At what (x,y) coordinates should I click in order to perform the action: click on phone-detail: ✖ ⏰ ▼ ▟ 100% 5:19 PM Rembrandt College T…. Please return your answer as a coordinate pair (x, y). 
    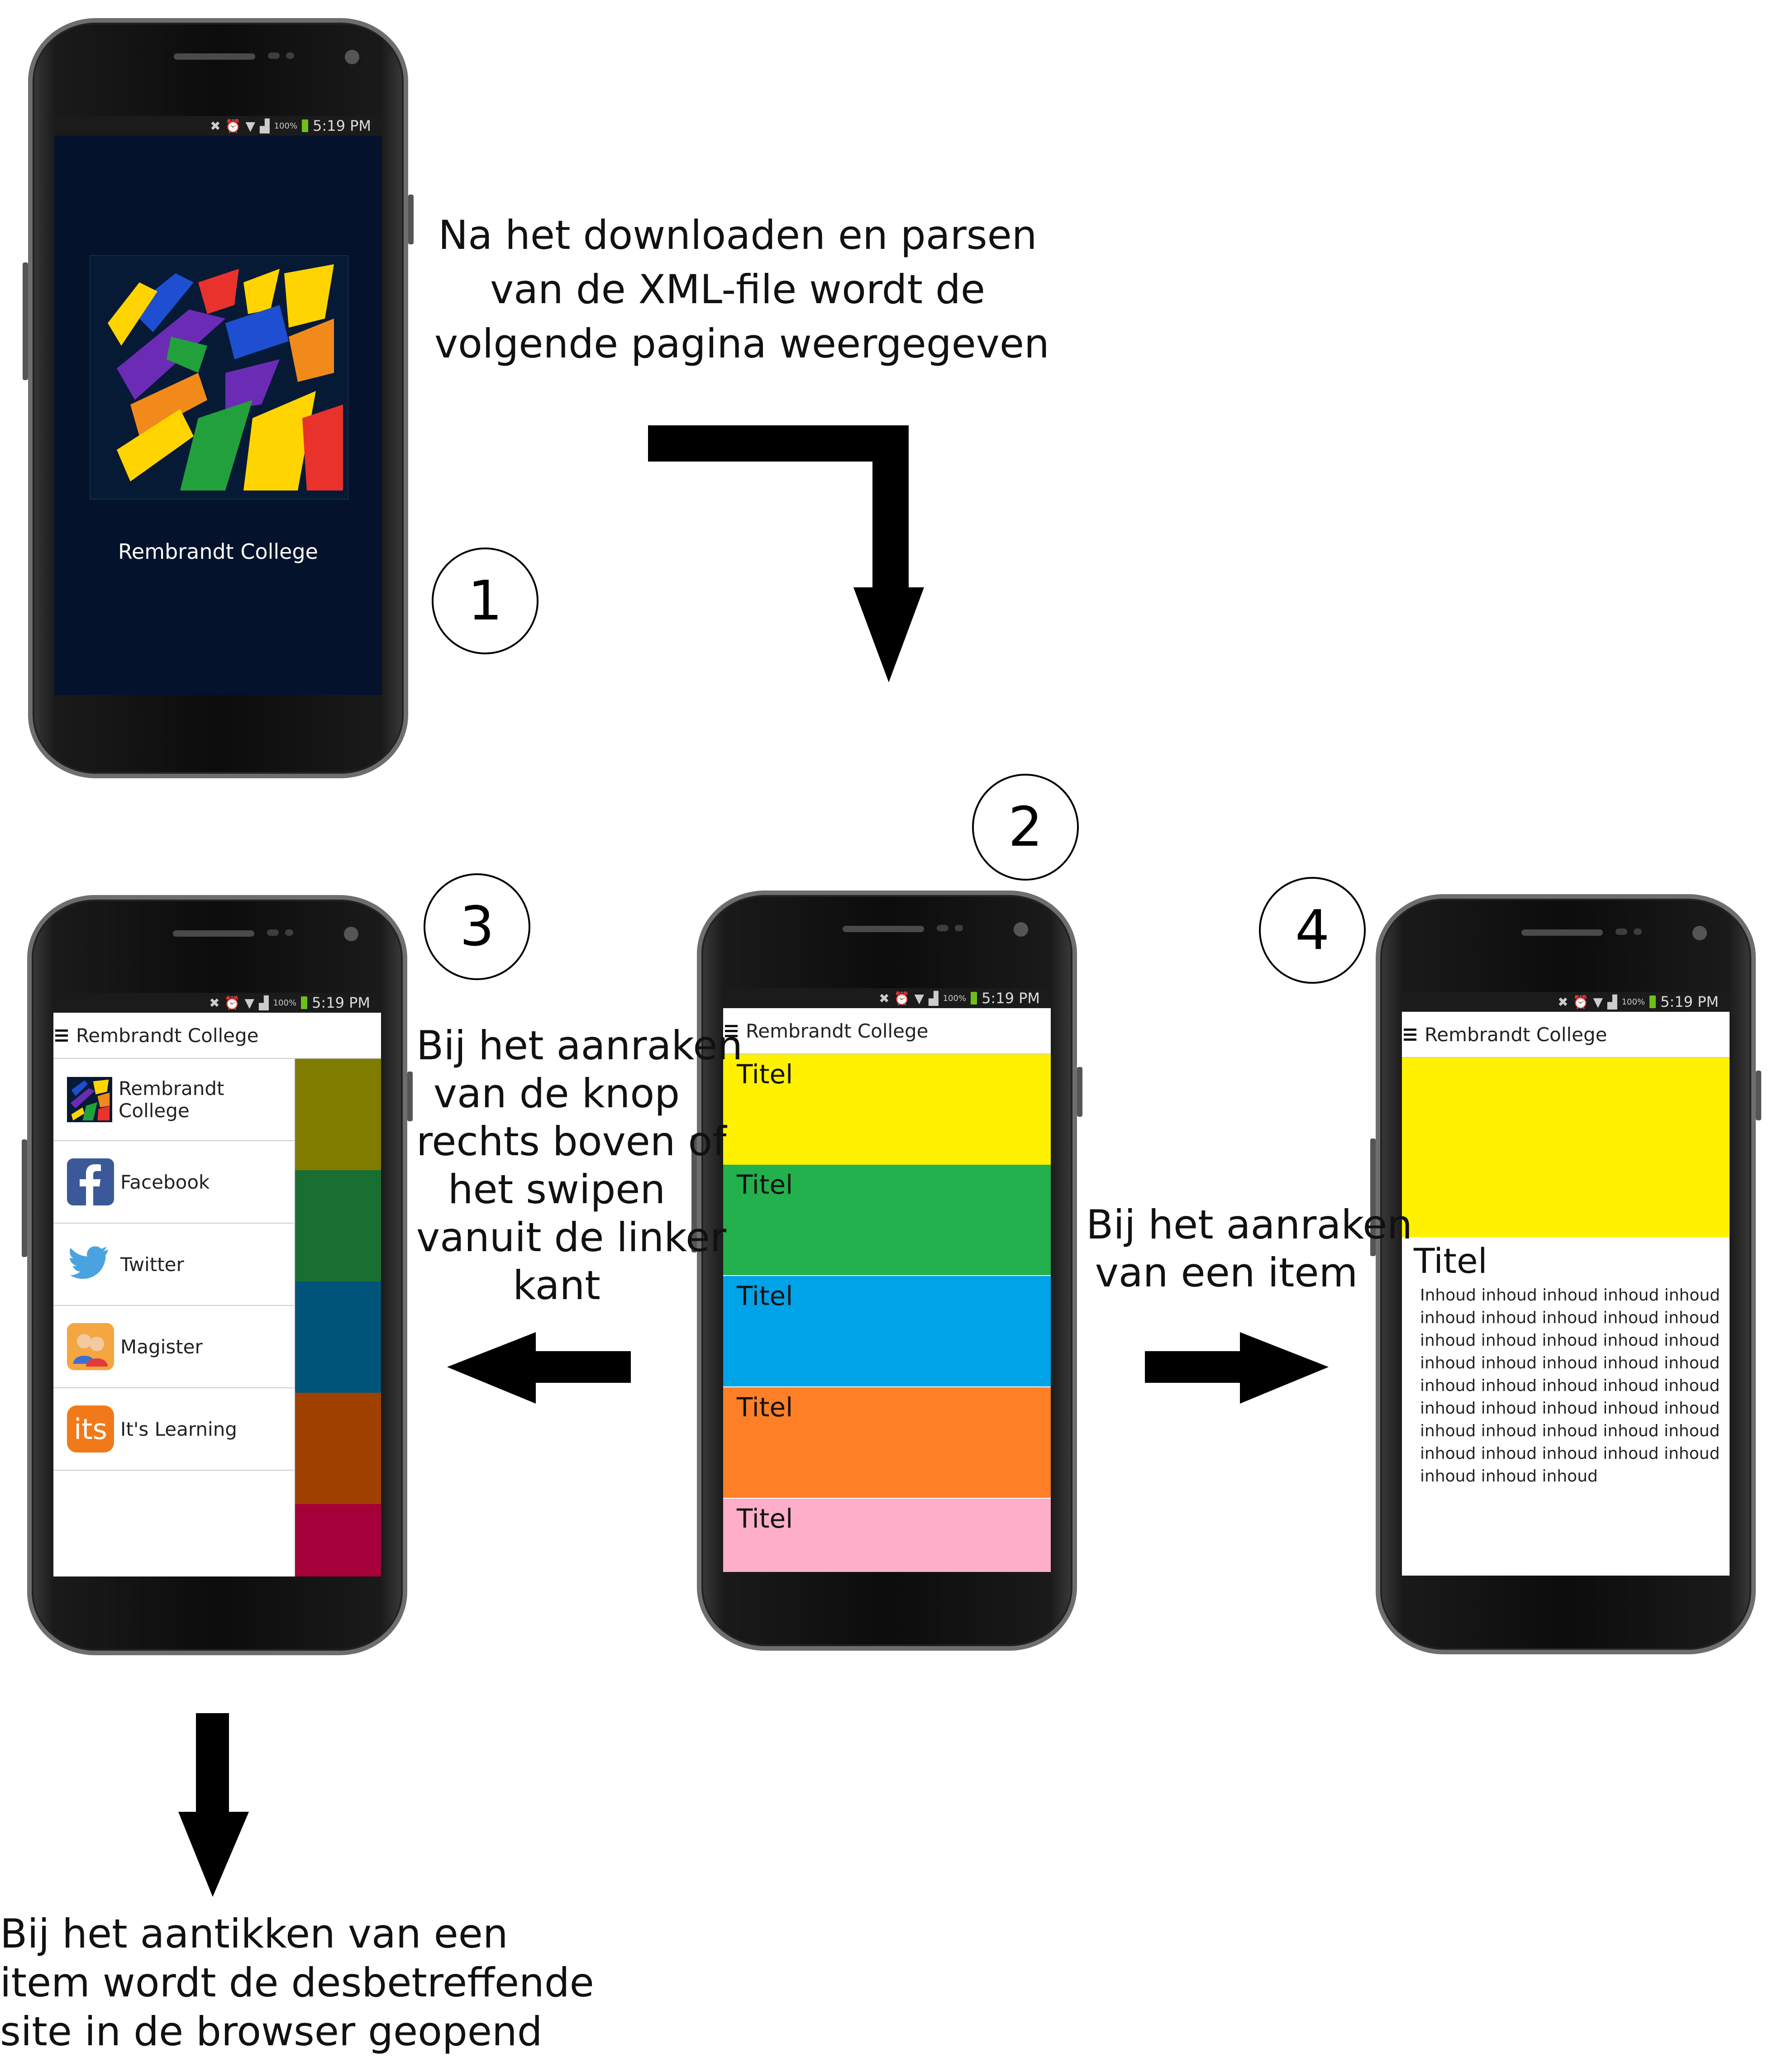
    Looking at the image, I should click on (1565, 1274).